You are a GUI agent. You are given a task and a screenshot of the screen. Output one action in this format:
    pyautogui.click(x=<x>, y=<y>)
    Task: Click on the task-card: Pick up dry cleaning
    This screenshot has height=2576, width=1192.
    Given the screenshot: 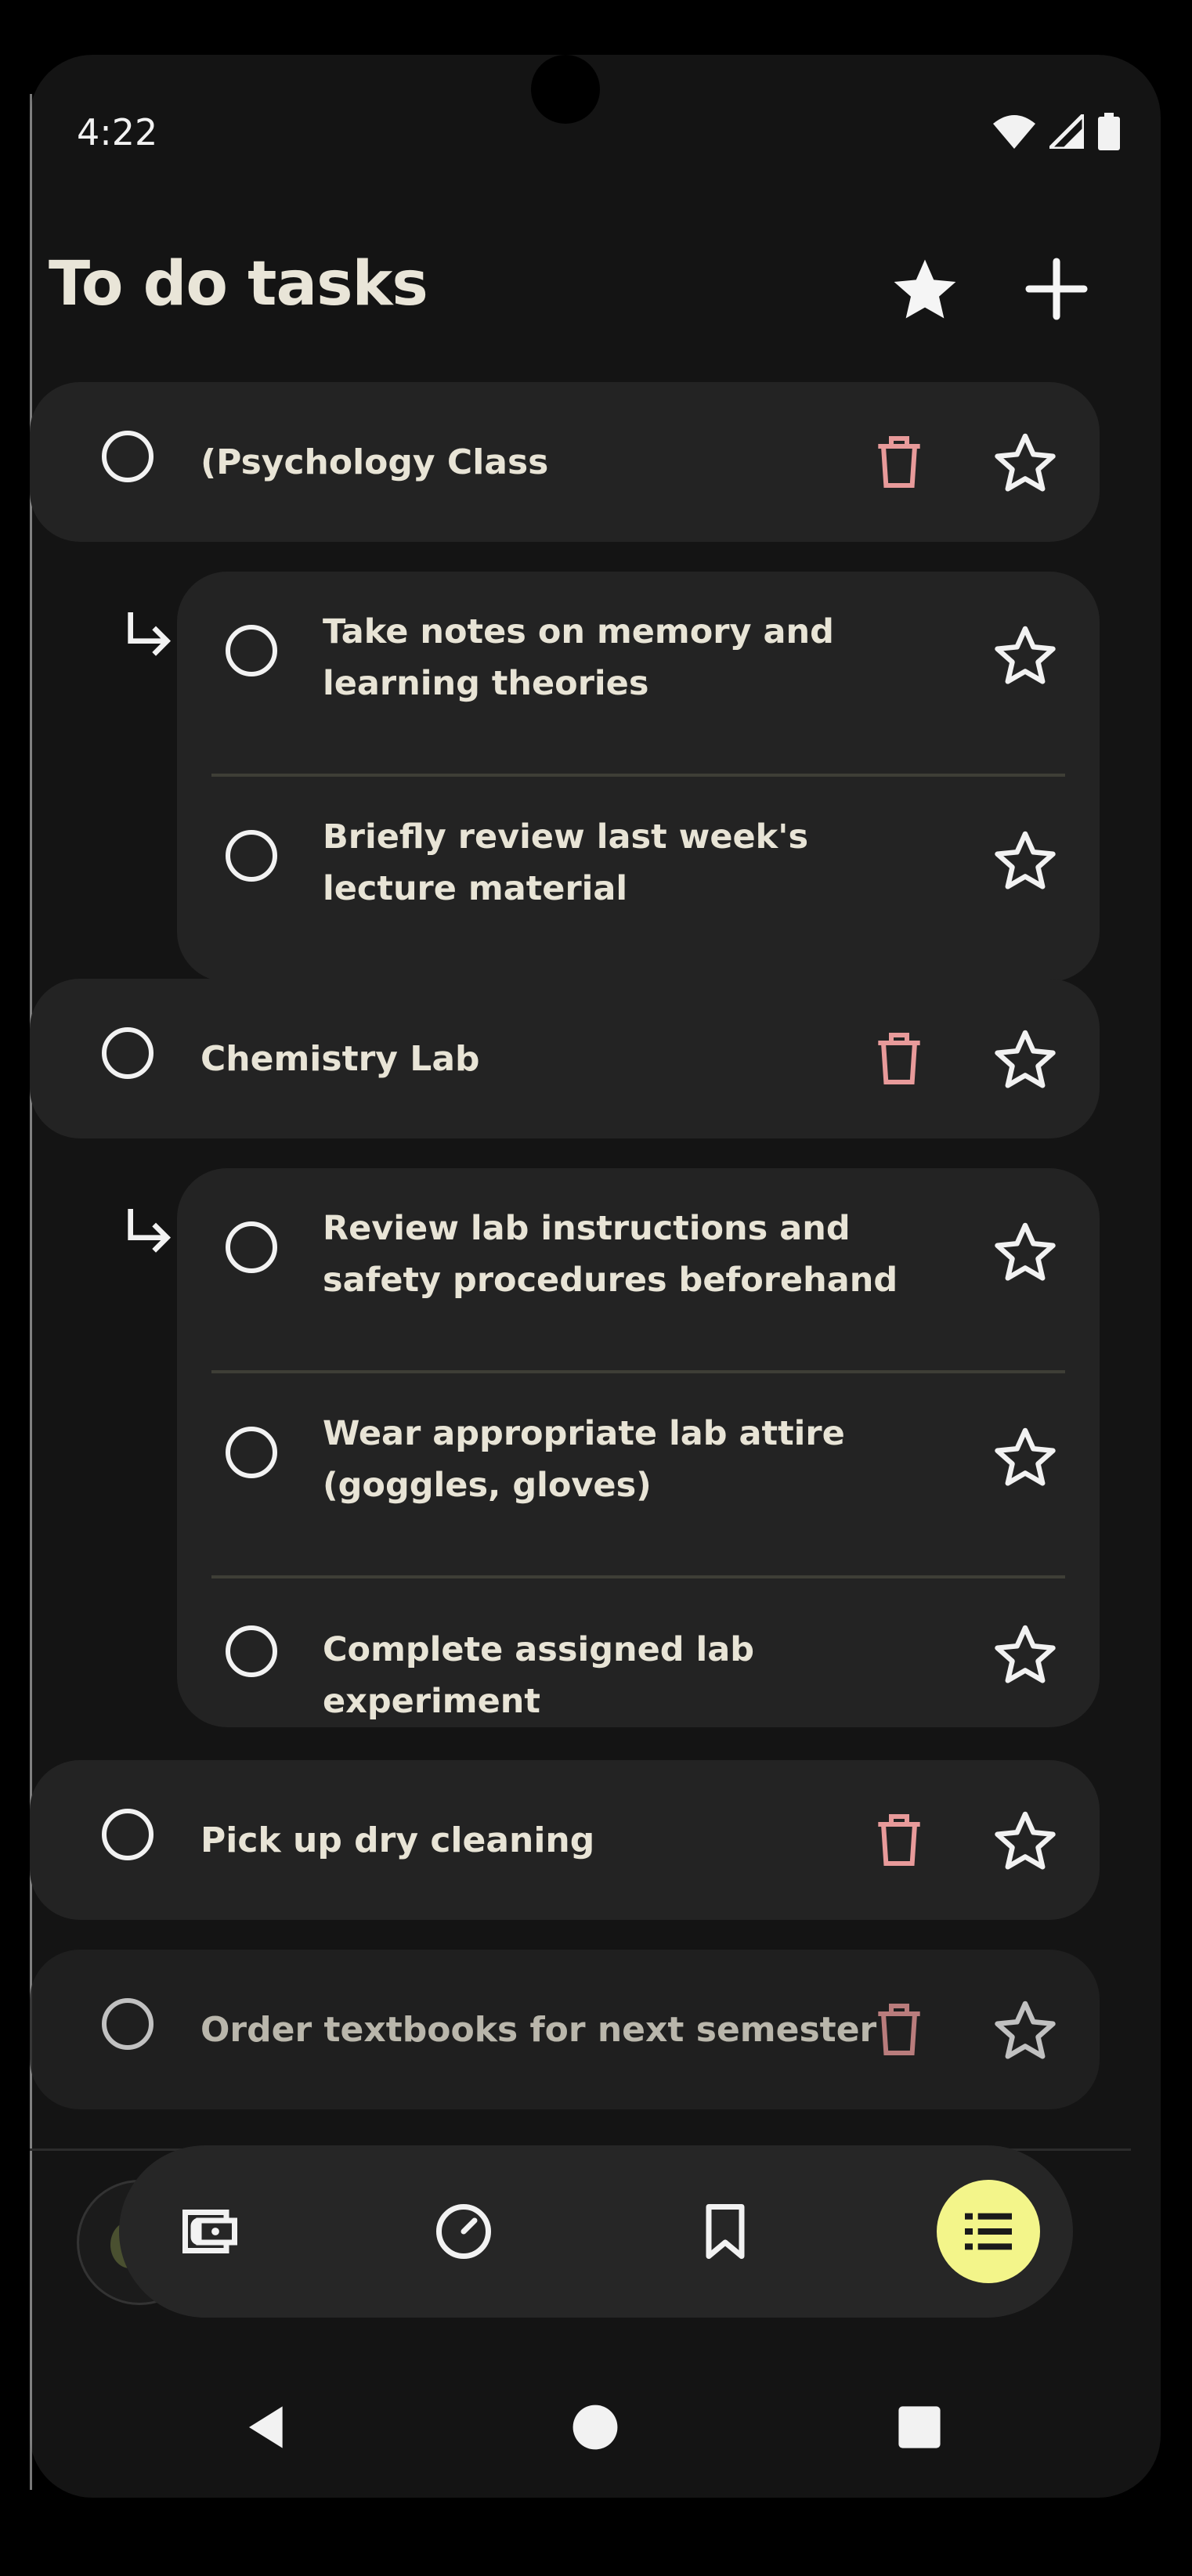 What is the action you would take?
    pyautogui.click(x=565, y=1840)
    